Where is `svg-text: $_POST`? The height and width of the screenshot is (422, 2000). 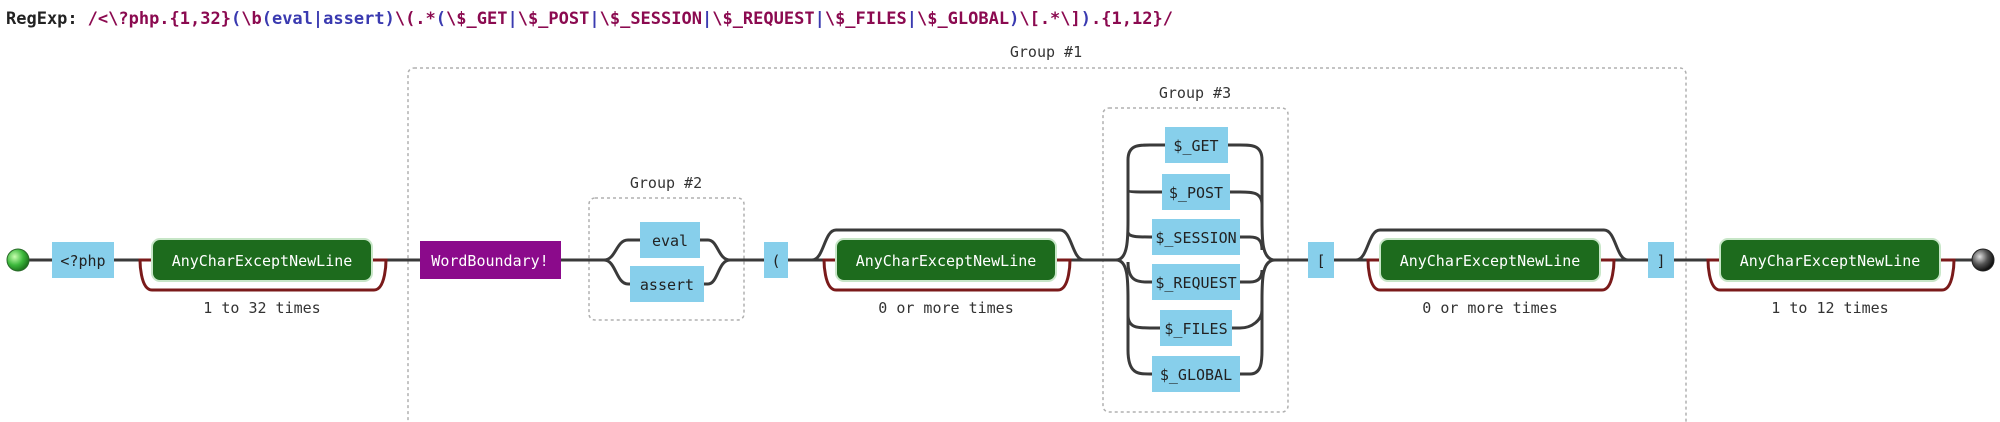
svg-text: $_POST is located at coordinates (1196, 193).